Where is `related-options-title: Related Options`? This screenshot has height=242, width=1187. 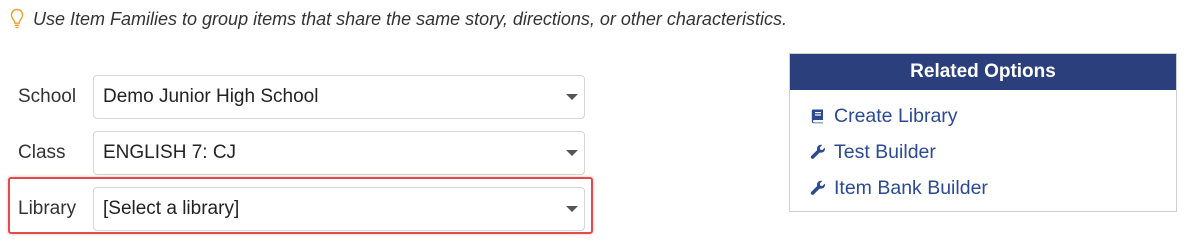
related-options-title: Related Options is located at coordinates (983, 72).